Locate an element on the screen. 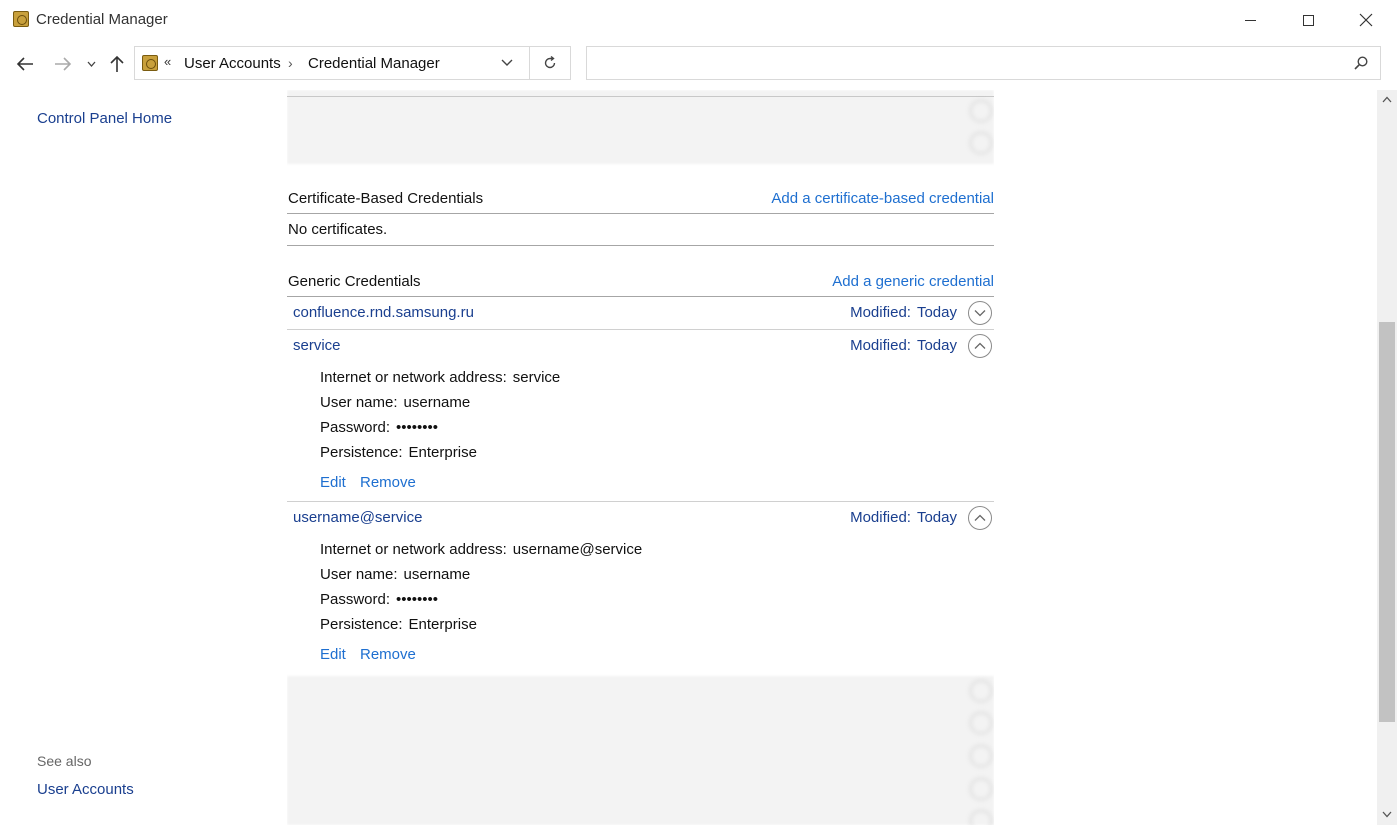  forward-arrow-icon is located at coordinates (63, 64).